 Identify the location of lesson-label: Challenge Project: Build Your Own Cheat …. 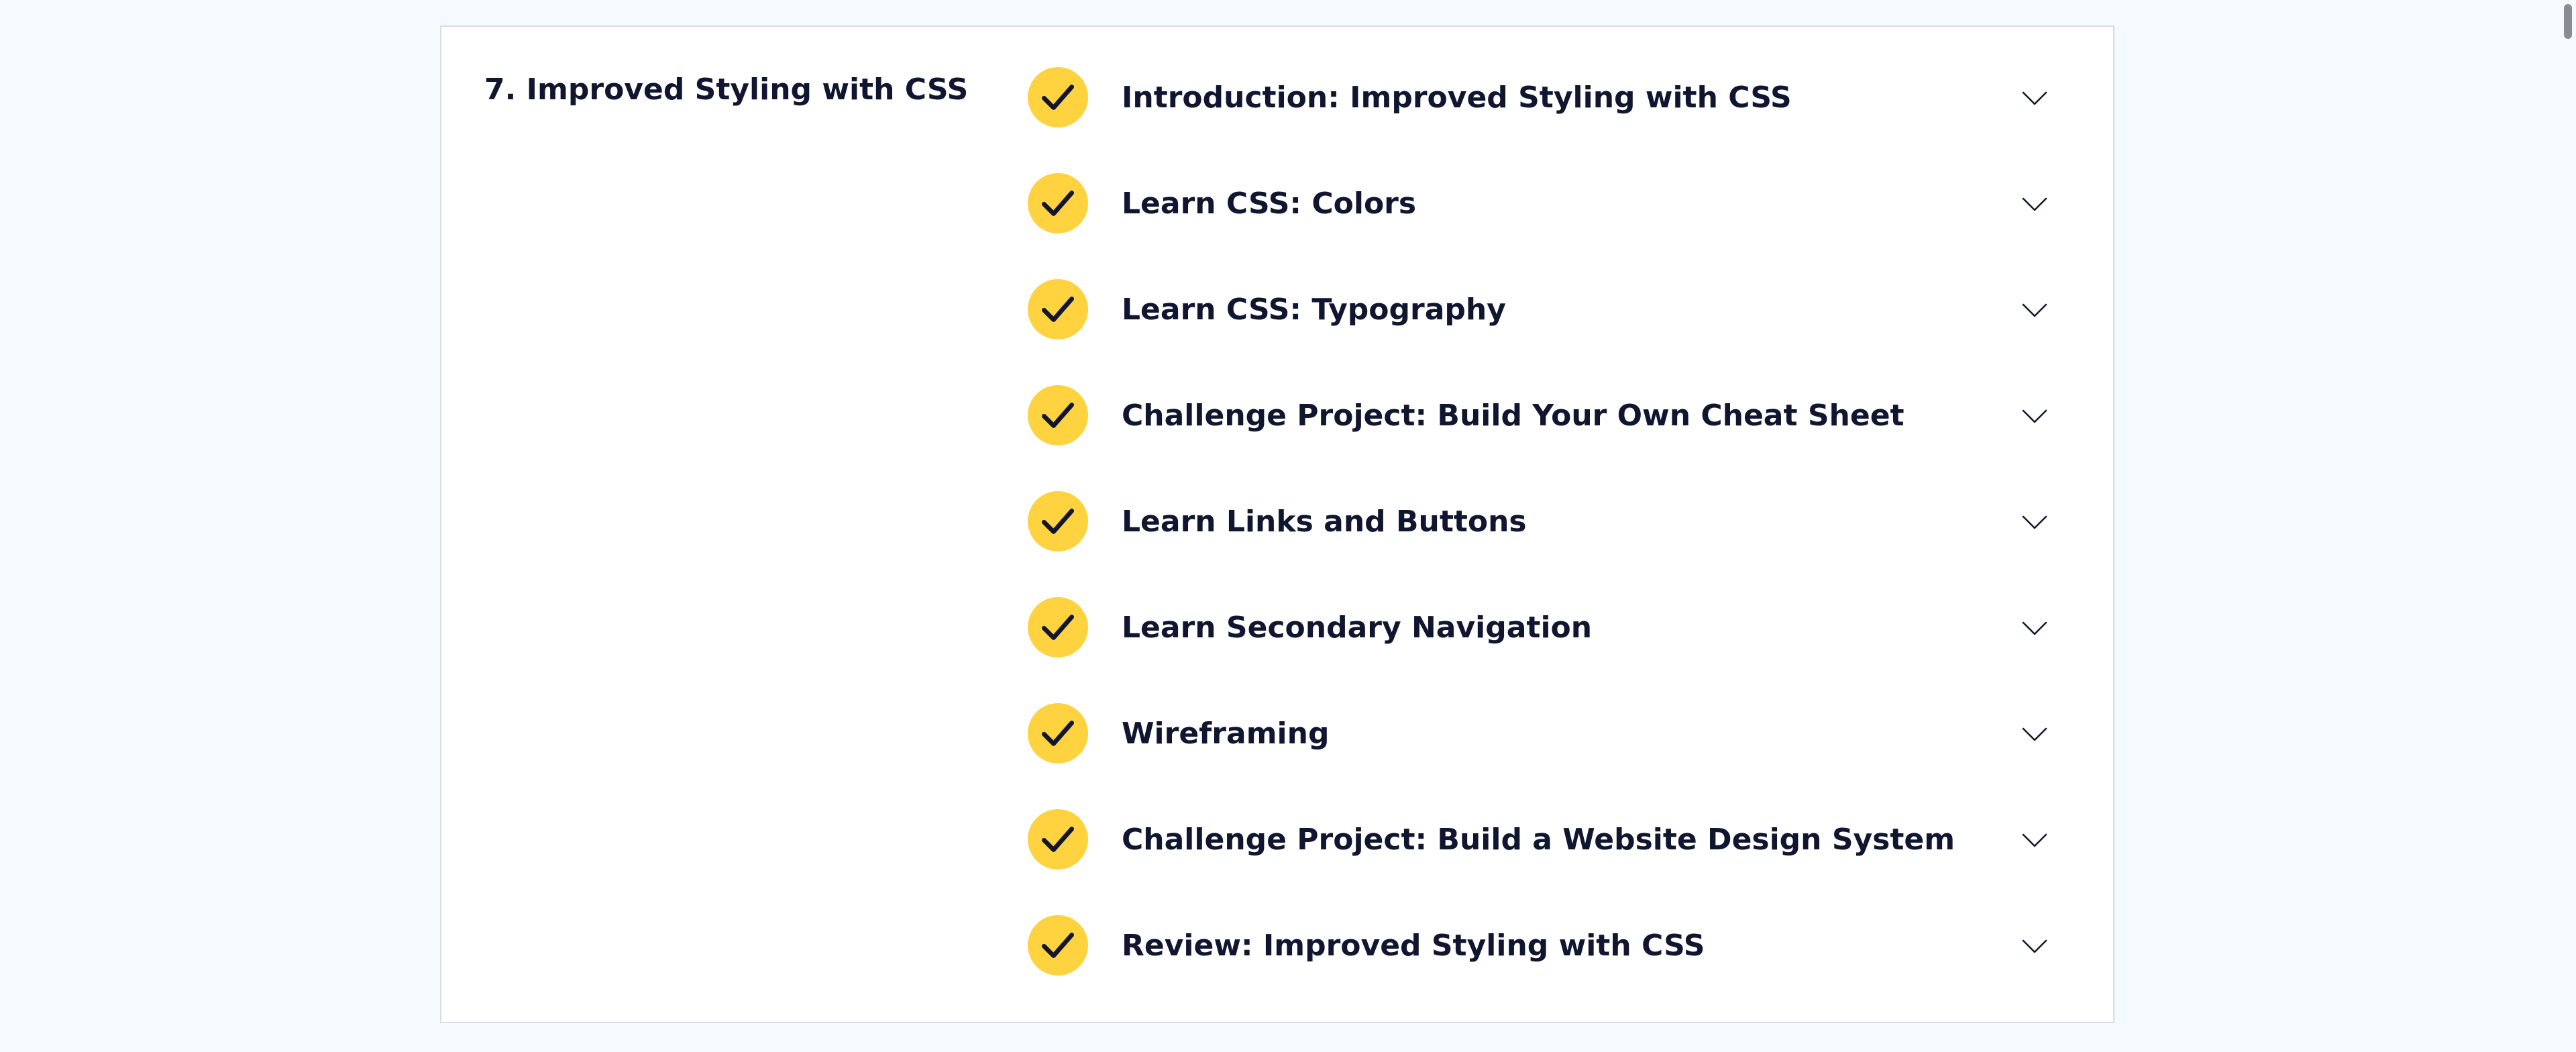
(1513, 416).